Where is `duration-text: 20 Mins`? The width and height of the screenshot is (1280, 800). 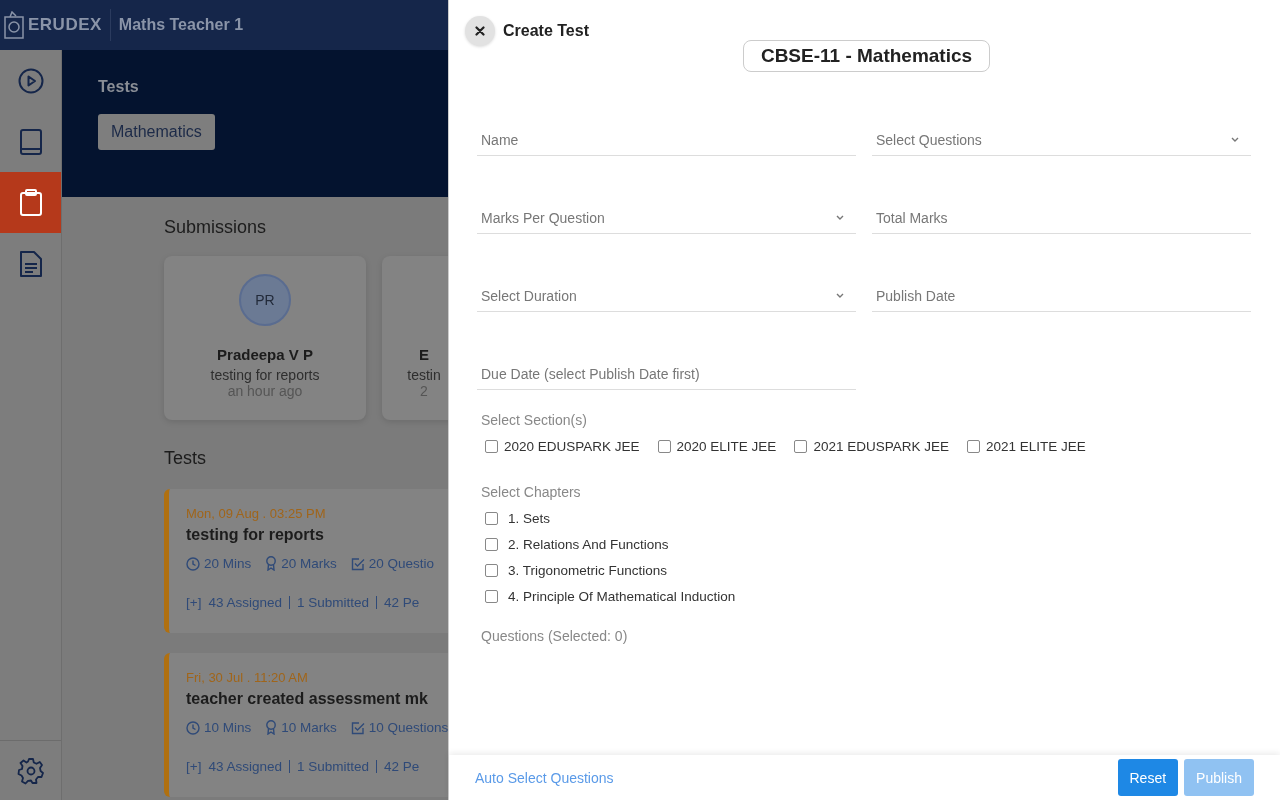 duration-text: 20 Mins is located at coordinates (228, 563).